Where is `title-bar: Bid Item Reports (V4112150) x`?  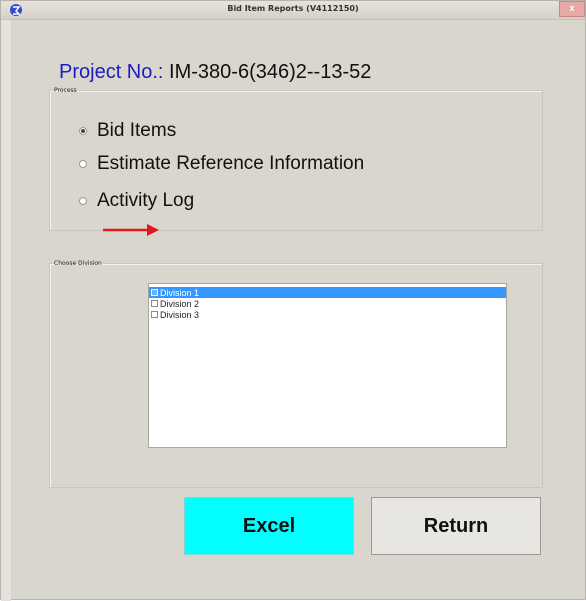 title-bar: Bid Item Reports (V4112150) x is located at coordinates (293, 10).